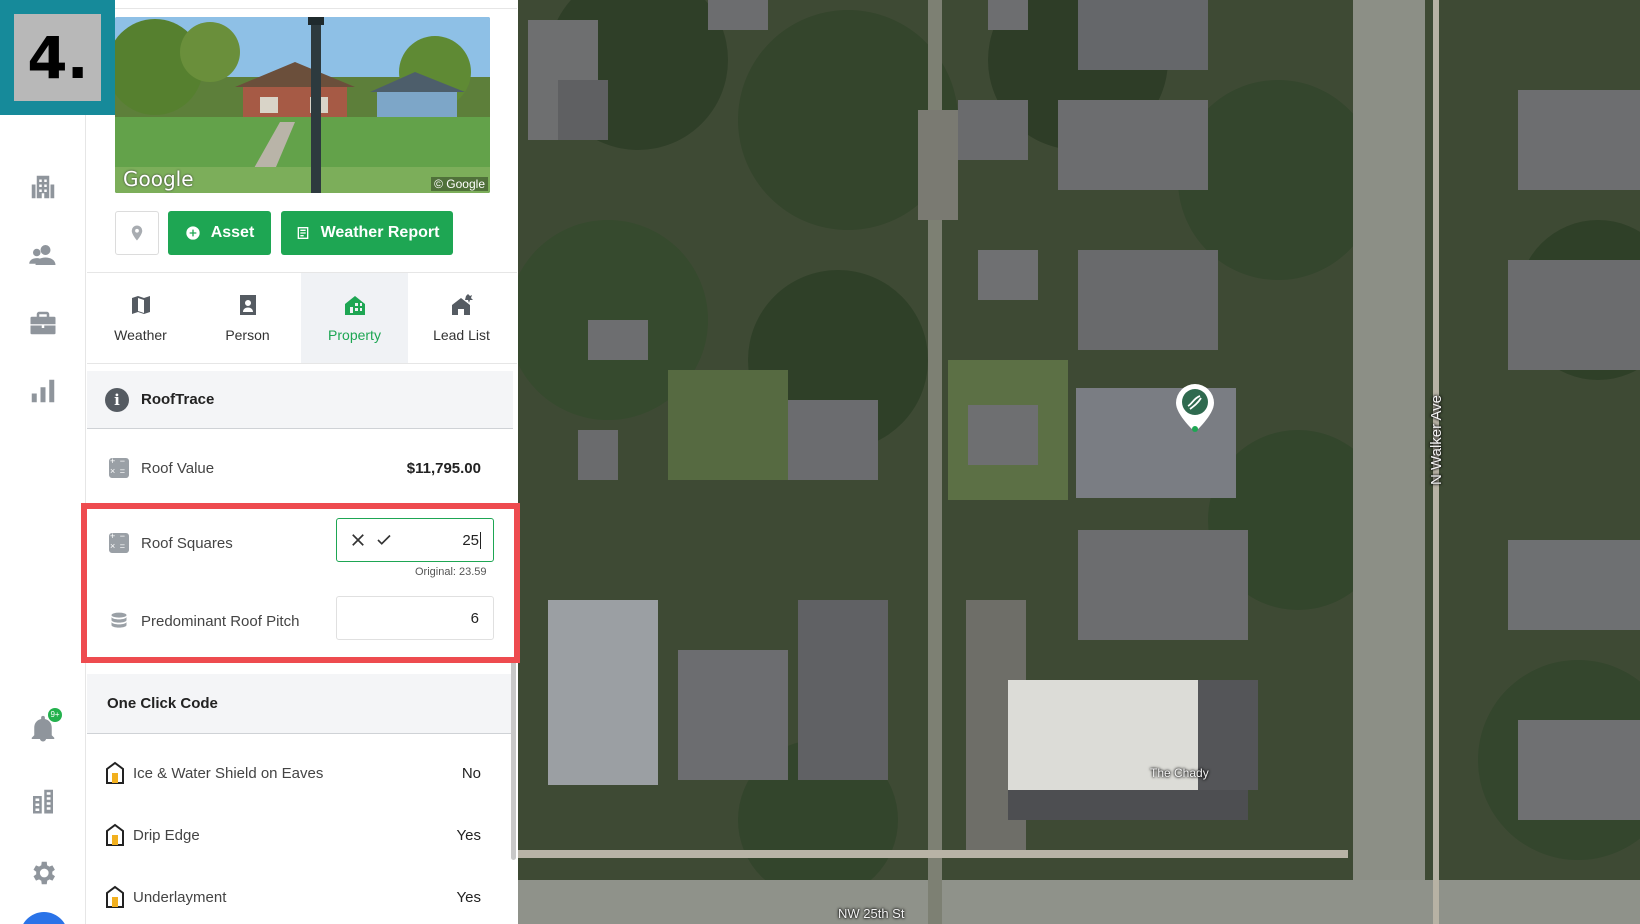 This screenshot has height=924, width=1640. I want to click on tab-weather: Weather, so click(140, 318).